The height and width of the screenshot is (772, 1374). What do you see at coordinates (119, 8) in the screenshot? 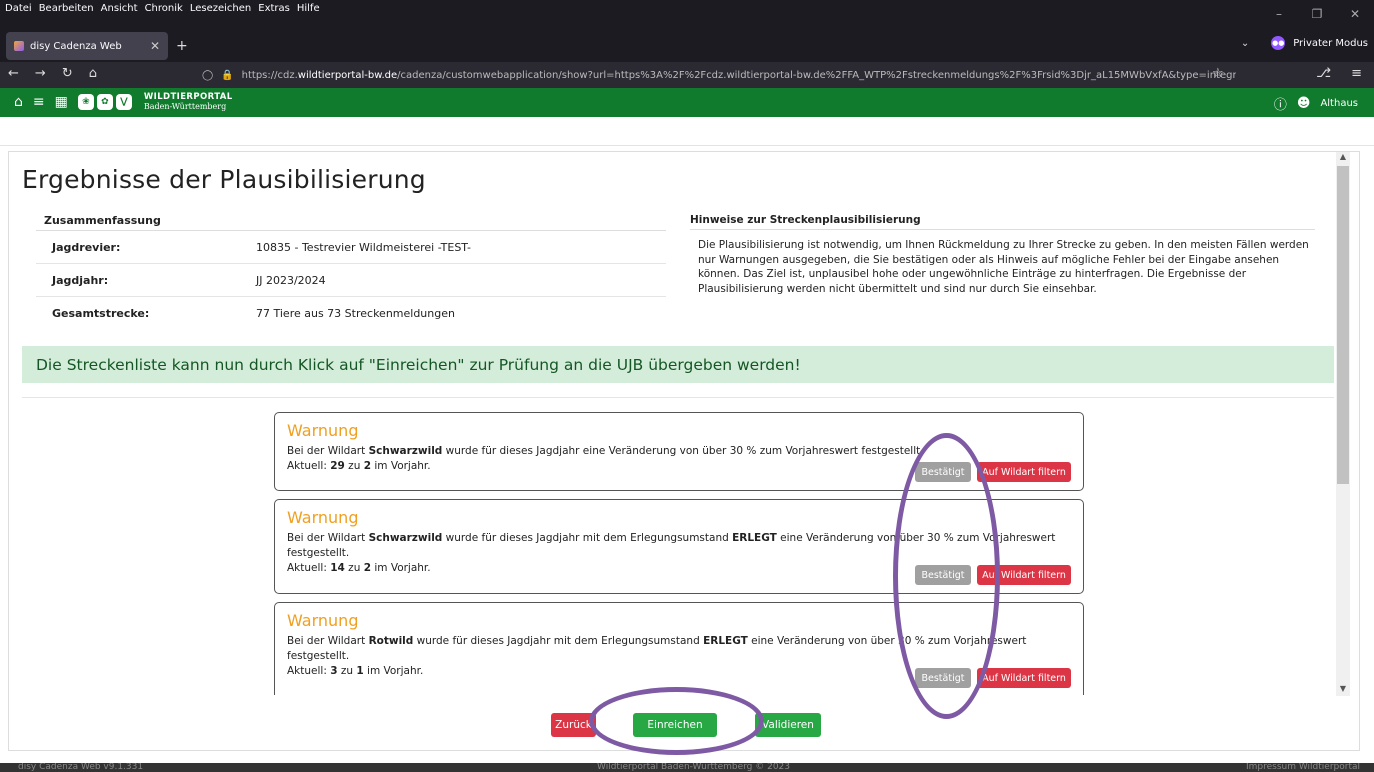
I see `menu-ansicht: Ansicht` at bounding box center [119, 8].